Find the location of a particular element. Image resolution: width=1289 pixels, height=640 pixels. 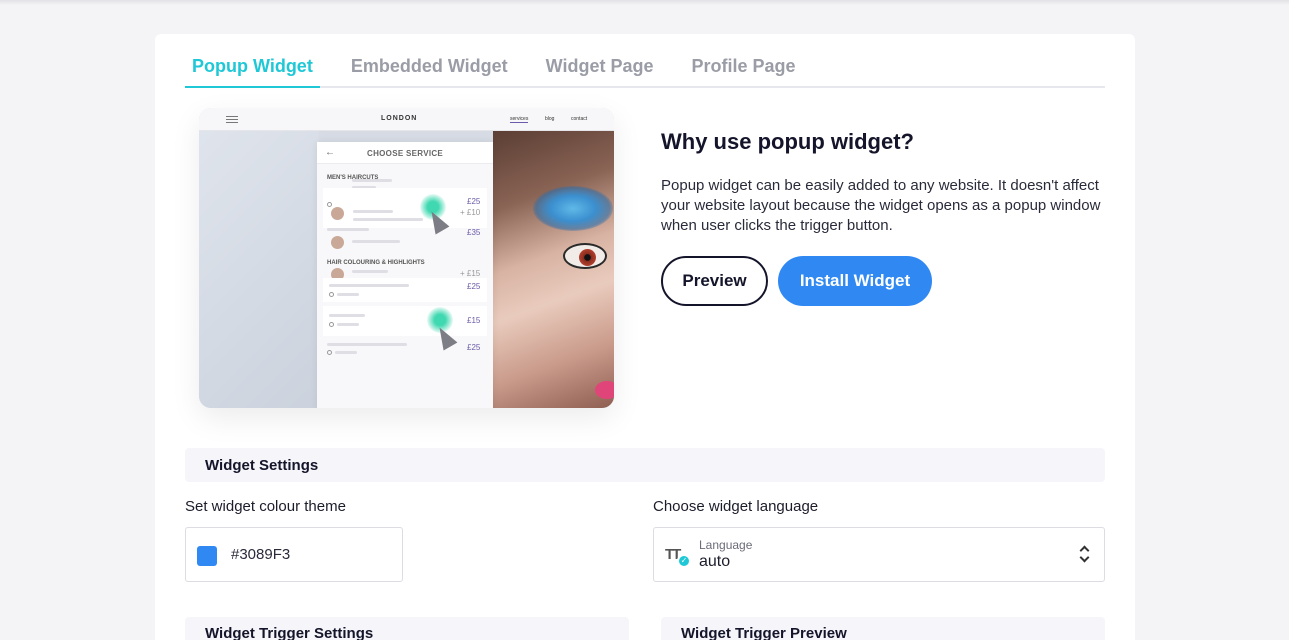

preview-row: £25 + £10 is located at coordinates (405, 208).